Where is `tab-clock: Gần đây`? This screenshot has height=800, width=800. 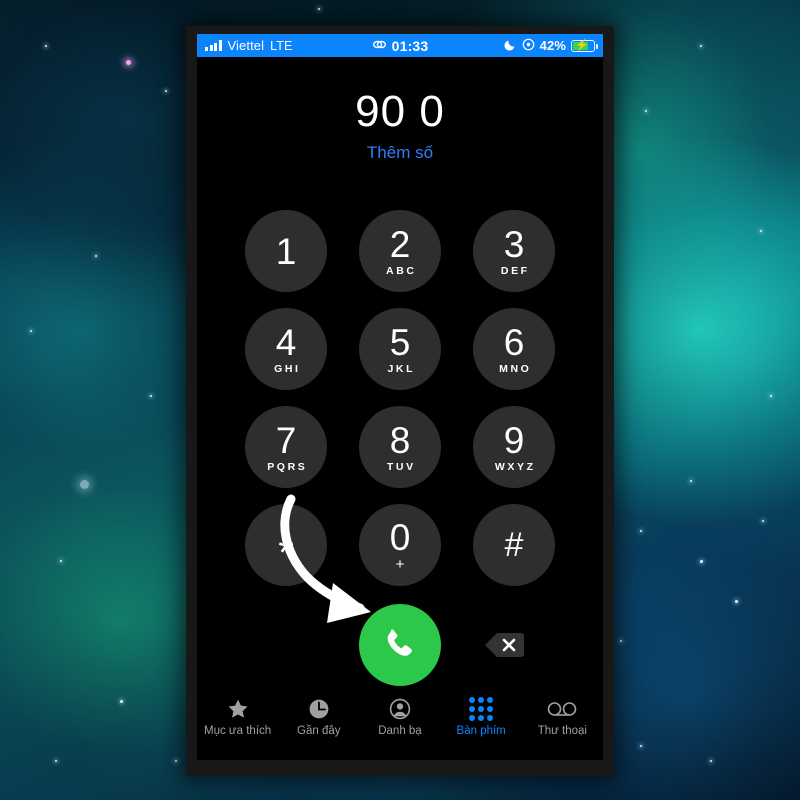 tab-clock: Gần đây is located at coordinates (319, 717).